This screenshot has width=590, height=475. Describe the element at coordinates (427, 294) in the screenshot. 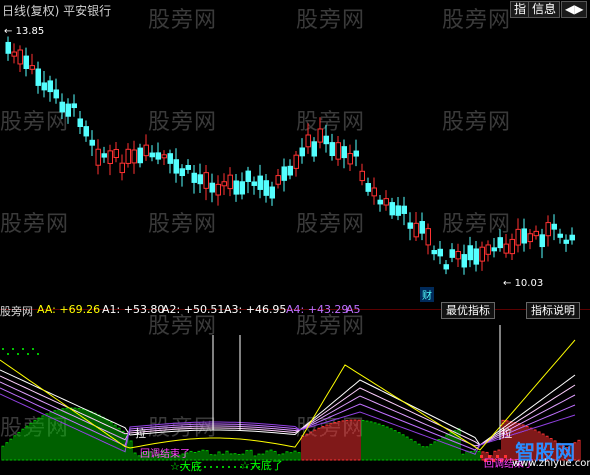

I see `finance-marker: 财` at that location.